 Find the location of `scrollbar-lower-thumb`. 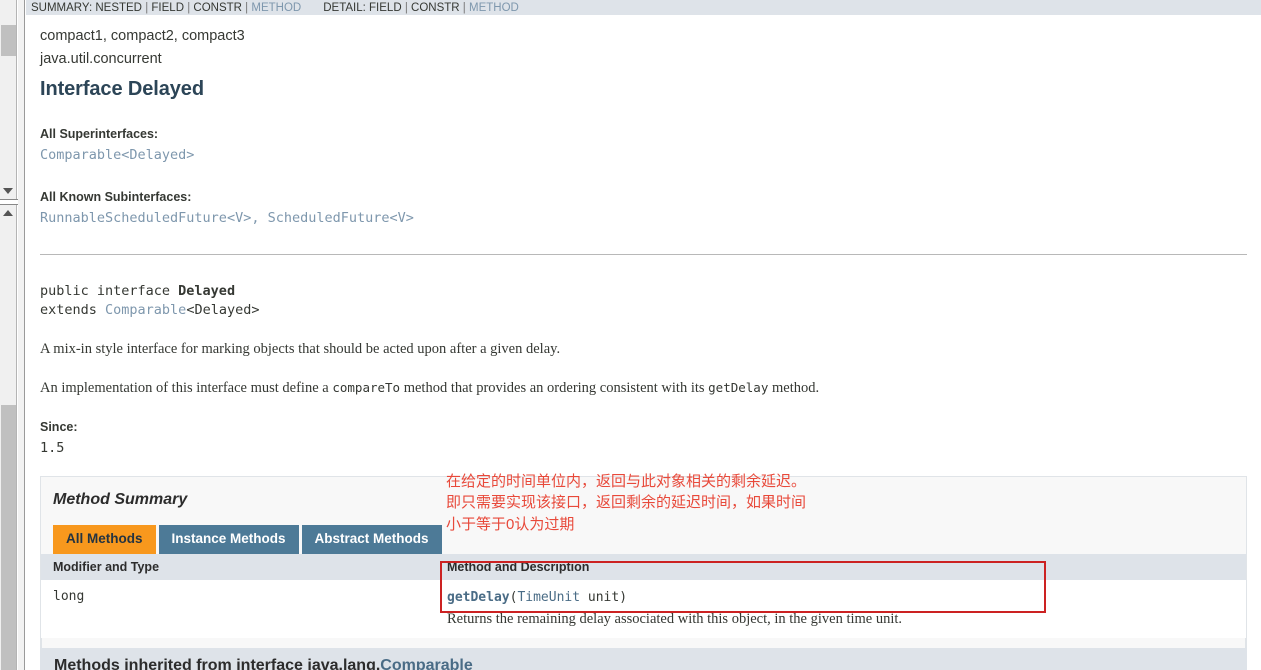

scrollbar-lower-thumb is located at coordinates (8, 537).